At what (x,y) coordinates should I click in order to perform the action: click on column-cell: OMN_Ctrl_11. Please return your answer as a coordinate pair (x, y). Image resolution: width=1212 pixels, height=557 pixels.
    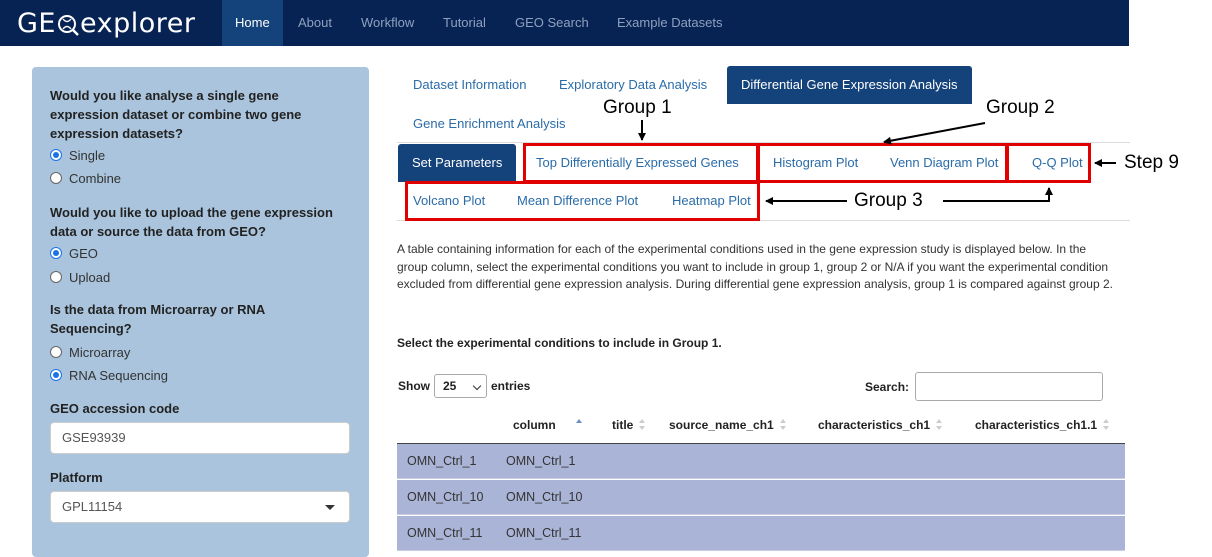
    Looking at the image, I should click on (544, 533).